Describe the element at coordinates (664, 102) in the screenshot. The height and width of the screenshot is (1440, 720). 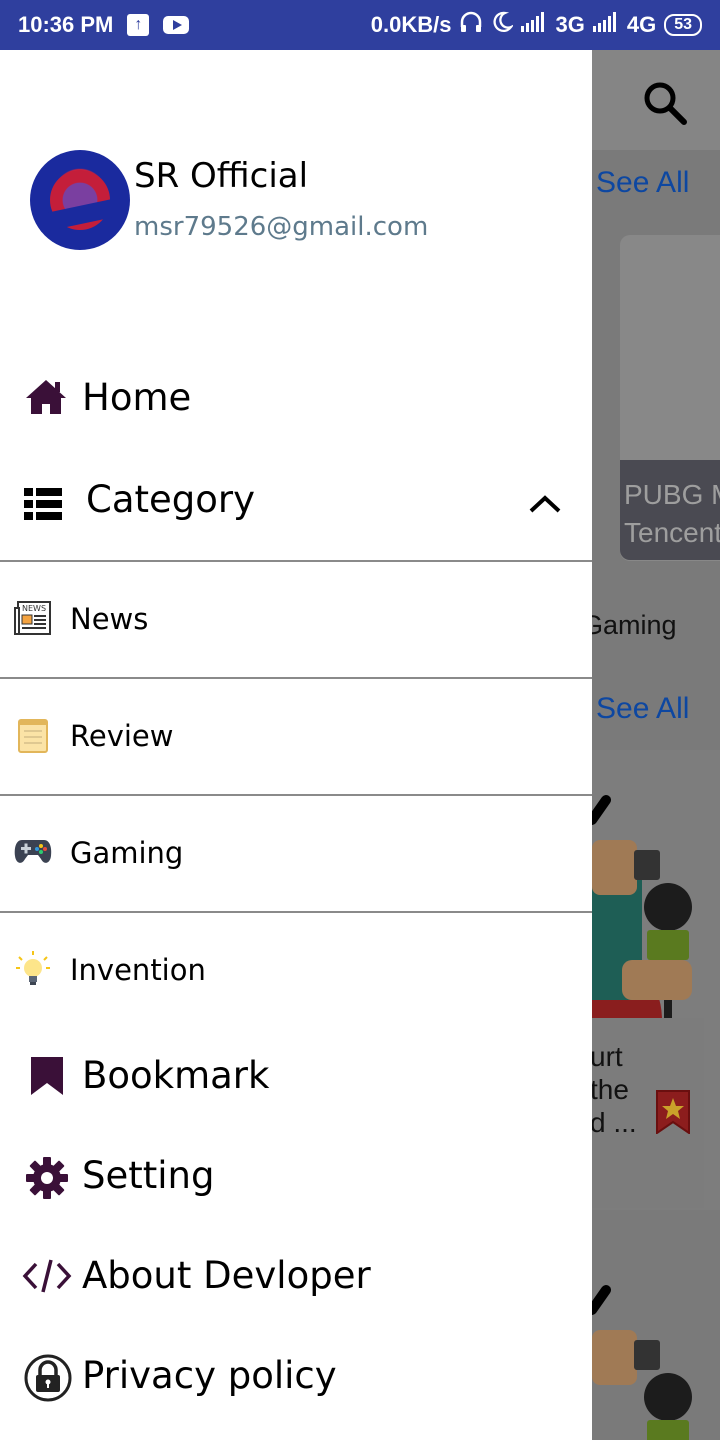
I see `search-icon` at that location.